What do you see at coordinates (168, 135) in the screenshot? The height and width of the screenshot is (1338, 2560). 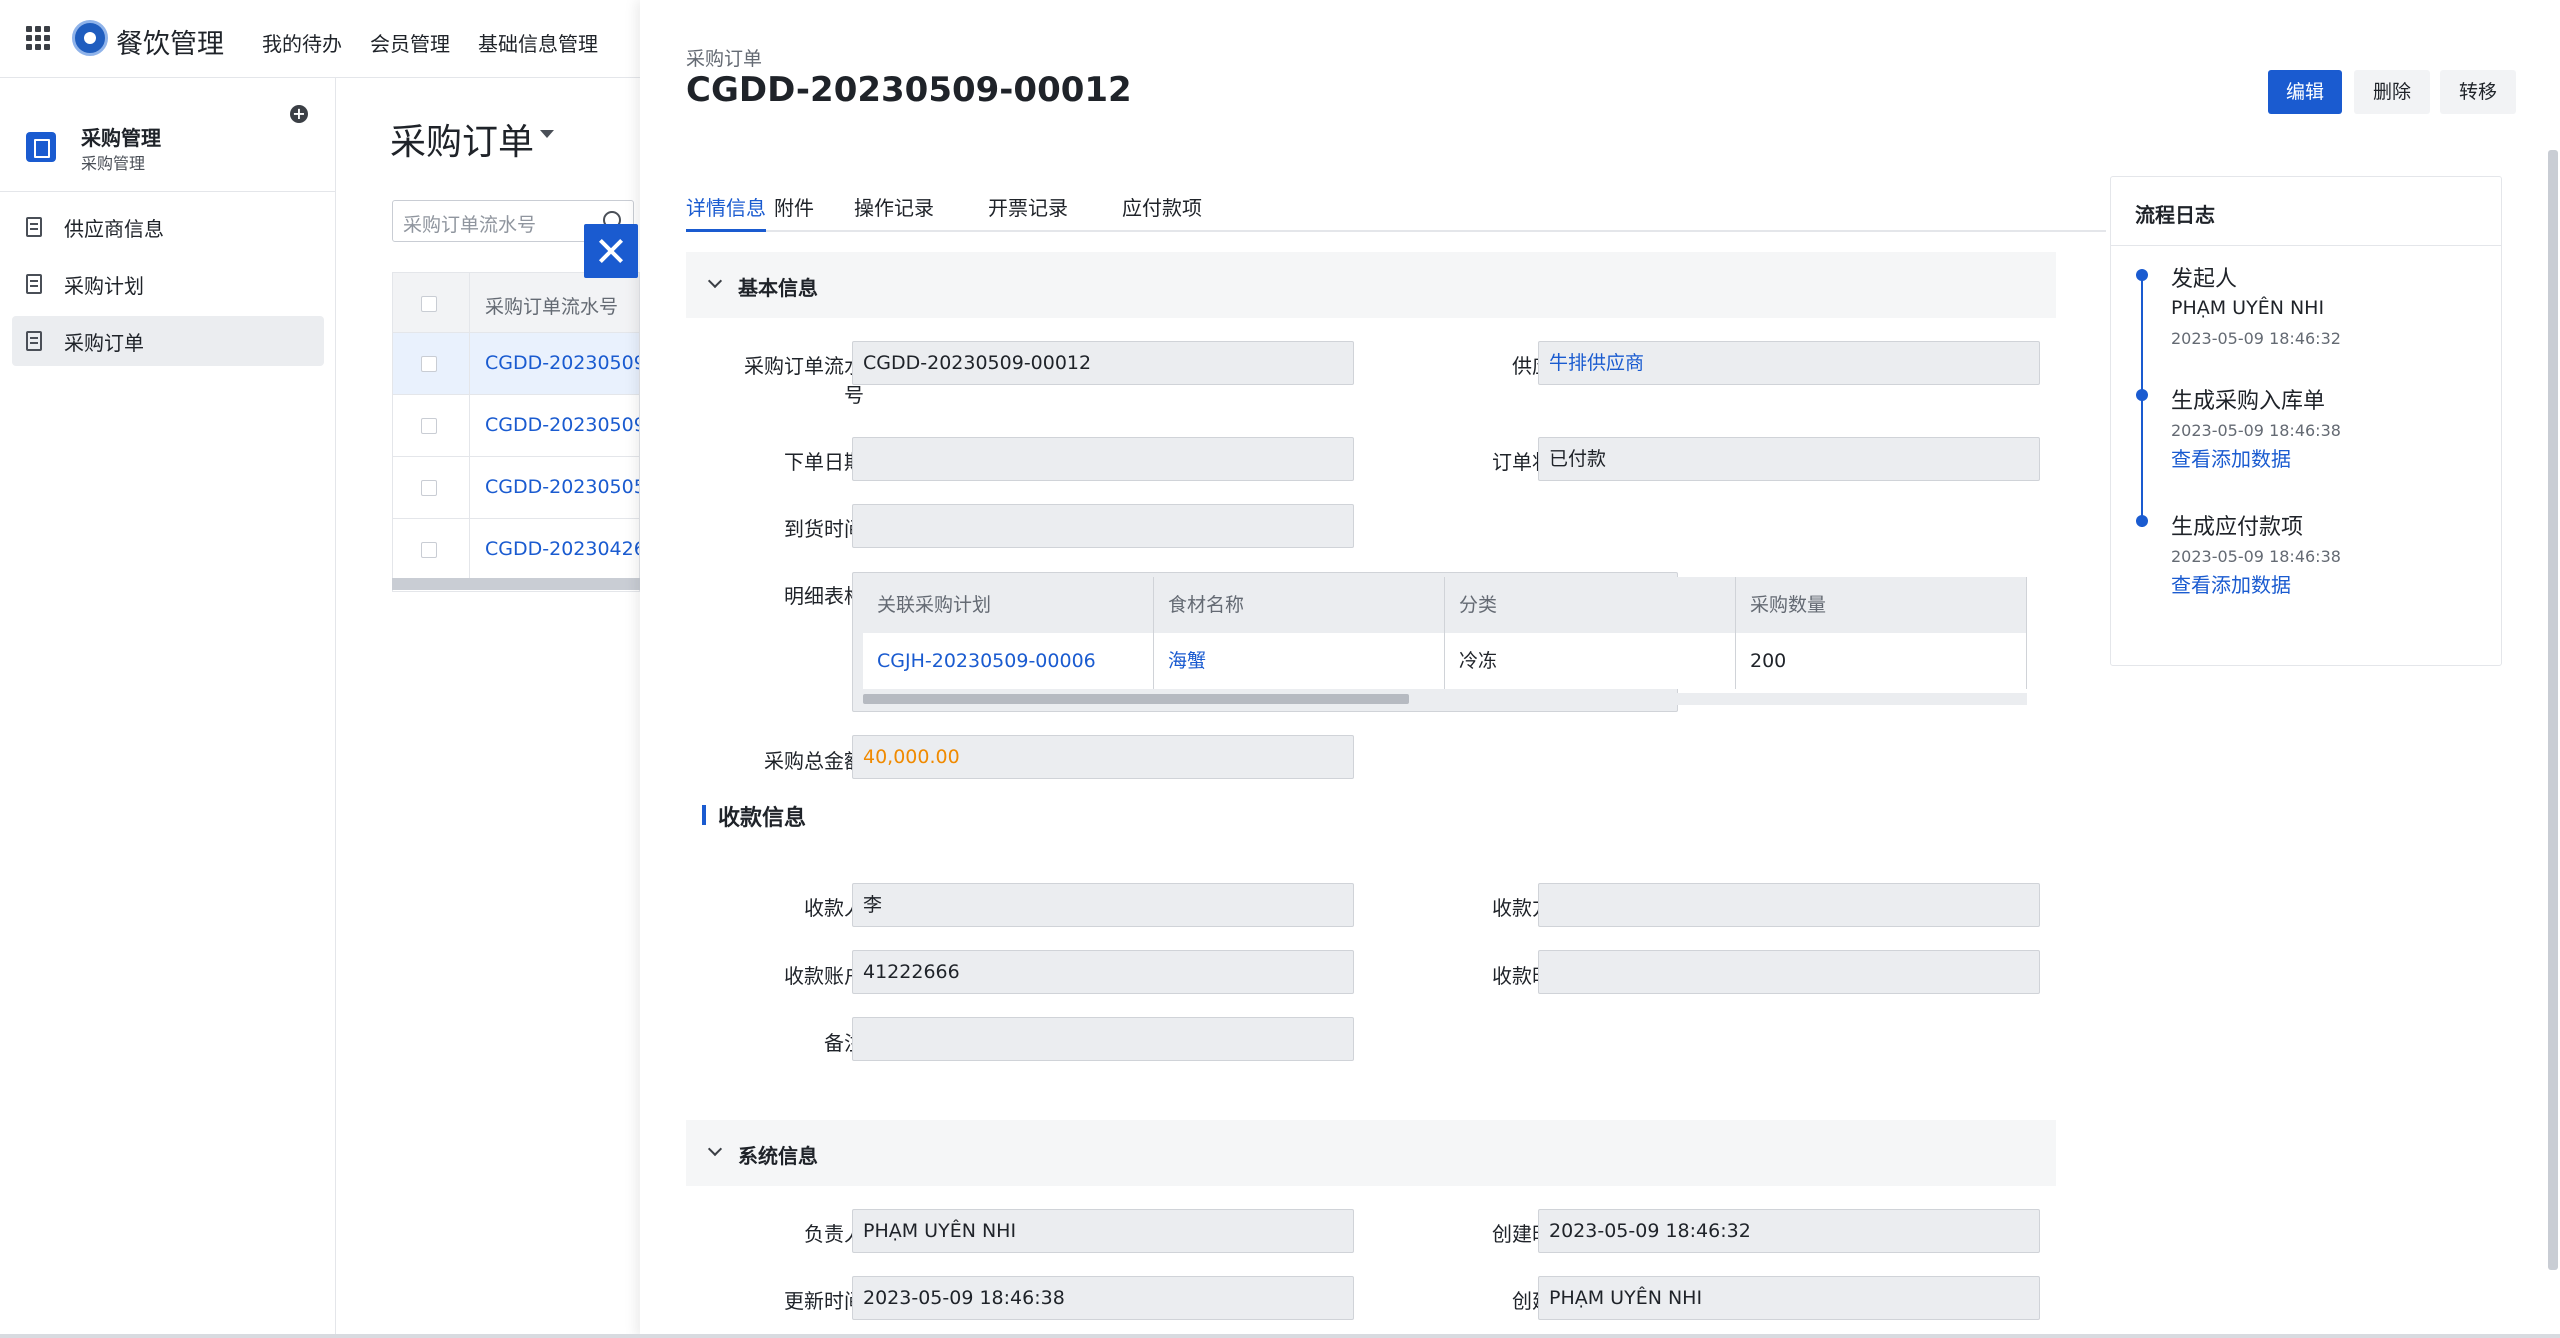 I see `sidebar-header: 采购管理 采购管理 +` at bounding box center [168, 135].